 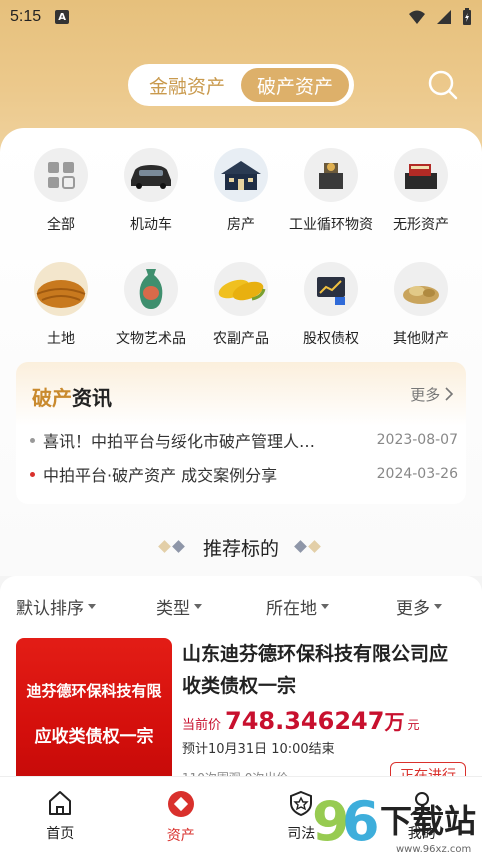 I want to click on category-label: 农副产品, so click(x=241, y=339).